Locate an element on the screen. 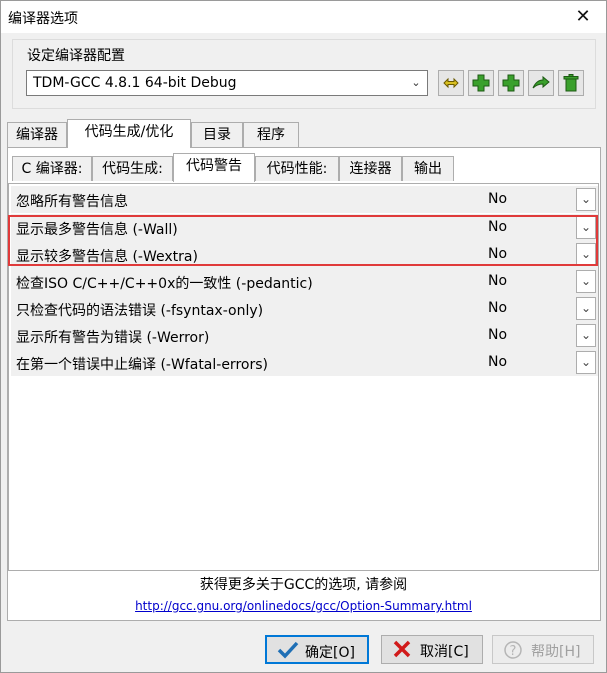 The width and height of the screenshot is (607, 673). delete-icon is located at coordinates (571, 83).